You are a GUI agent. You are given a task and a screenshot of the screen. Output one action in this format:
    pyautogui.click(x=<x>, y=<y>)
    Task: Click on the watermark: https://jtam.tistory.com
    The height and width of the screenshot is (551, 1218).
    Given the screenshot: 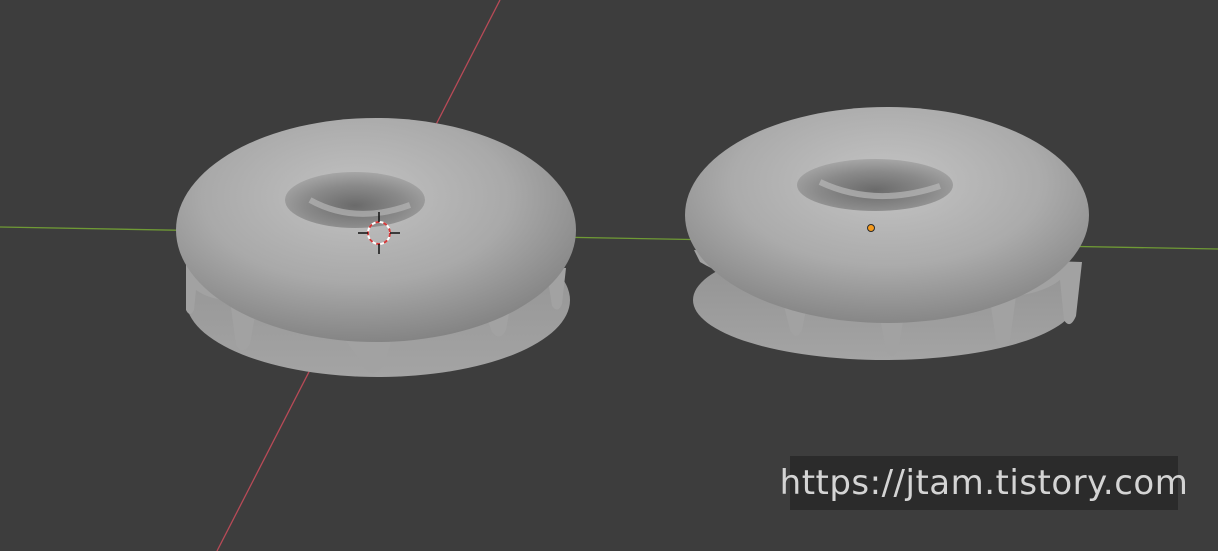 What is the action you would take?
    pyautogui.click(x=984, y=483)
    